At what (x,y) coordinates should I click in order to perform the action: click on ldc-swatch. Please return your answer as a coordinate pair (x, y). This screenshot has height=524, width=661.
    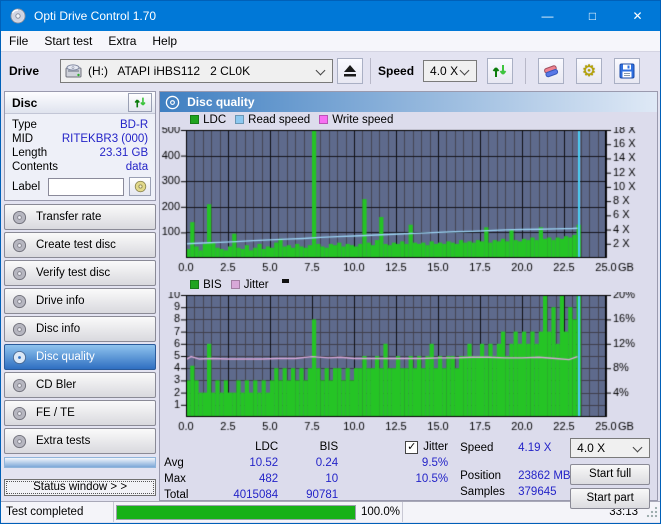
    Looking at the image, I should click on (195, 119).